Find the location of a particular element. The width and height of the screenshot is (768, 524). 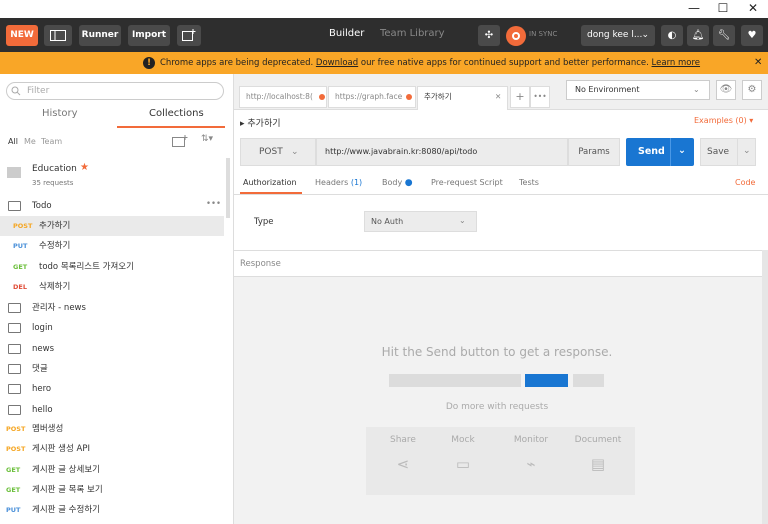

settings-button: 🔧︎ is located at coordinates (724, 35).